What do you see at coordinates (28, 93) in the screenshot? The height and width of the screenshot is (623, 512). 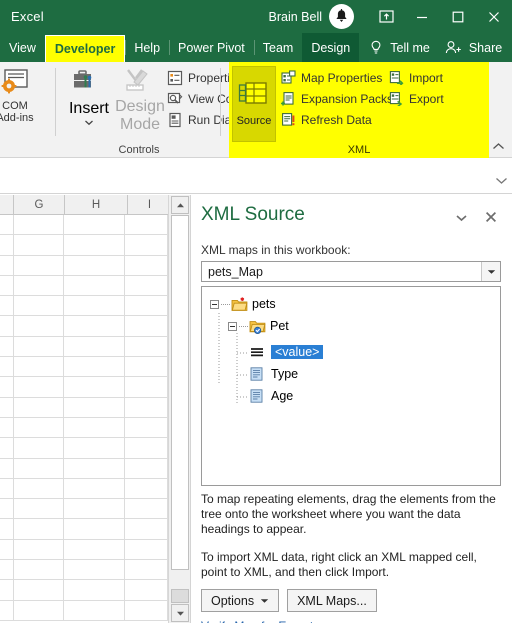 I see `com-add-ins-button: COM Add-ins` at bounding box center [28, 93].